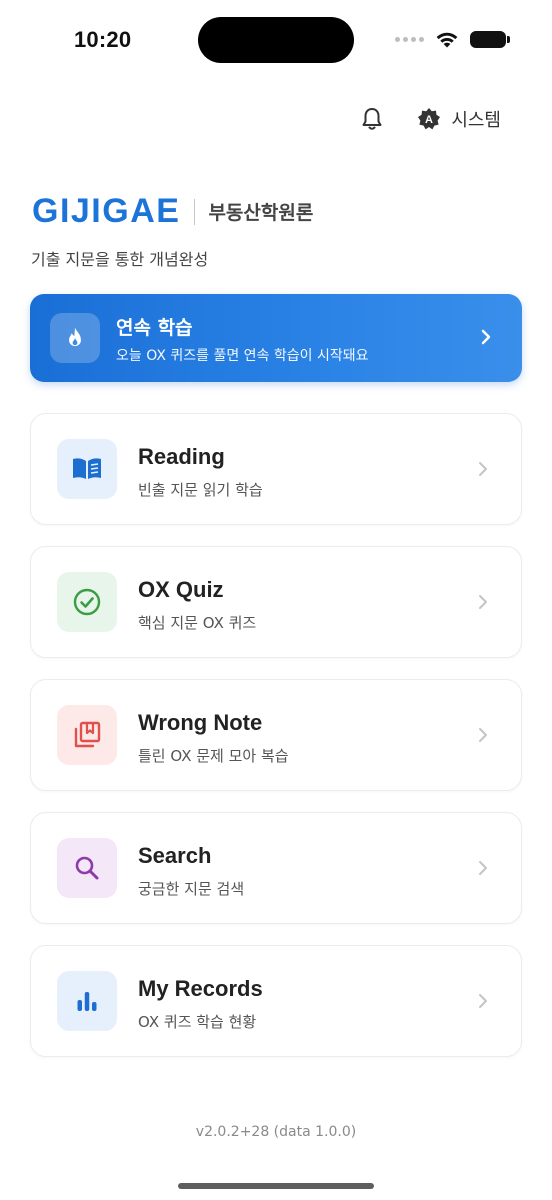 This screenshot has width=552, height=1200. What do you see at coordinates (276, 1186) in the screenshot?
I see `home-indicator` at bounding box center [276, 1186].